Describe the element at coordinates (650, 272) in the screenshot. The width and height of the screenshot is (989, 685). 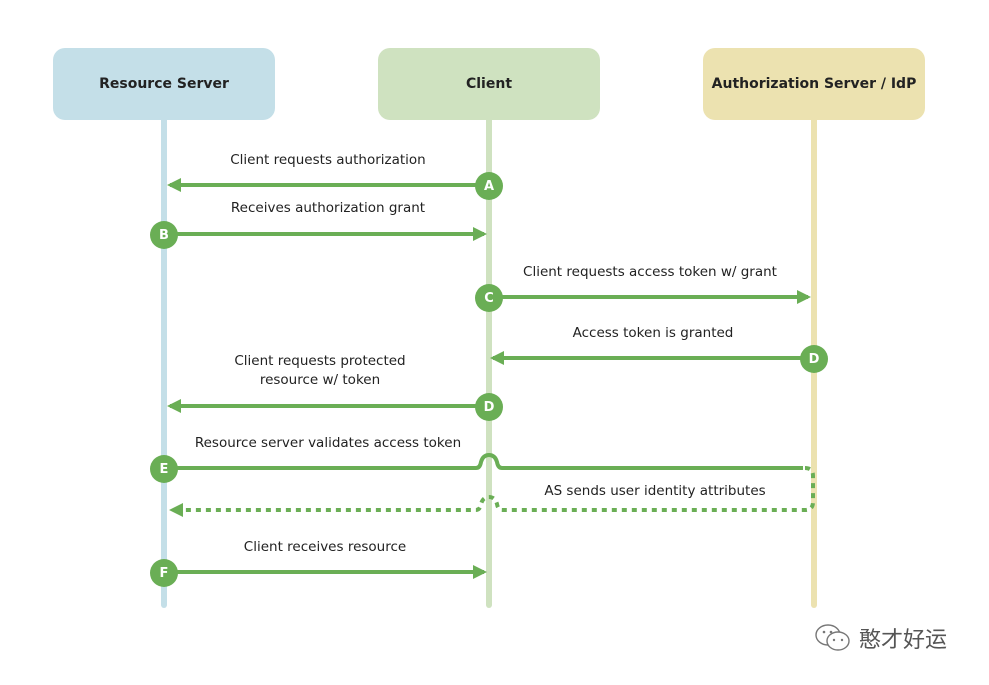
I see `message-label-c: Client requests access token w/ grant` at that location.